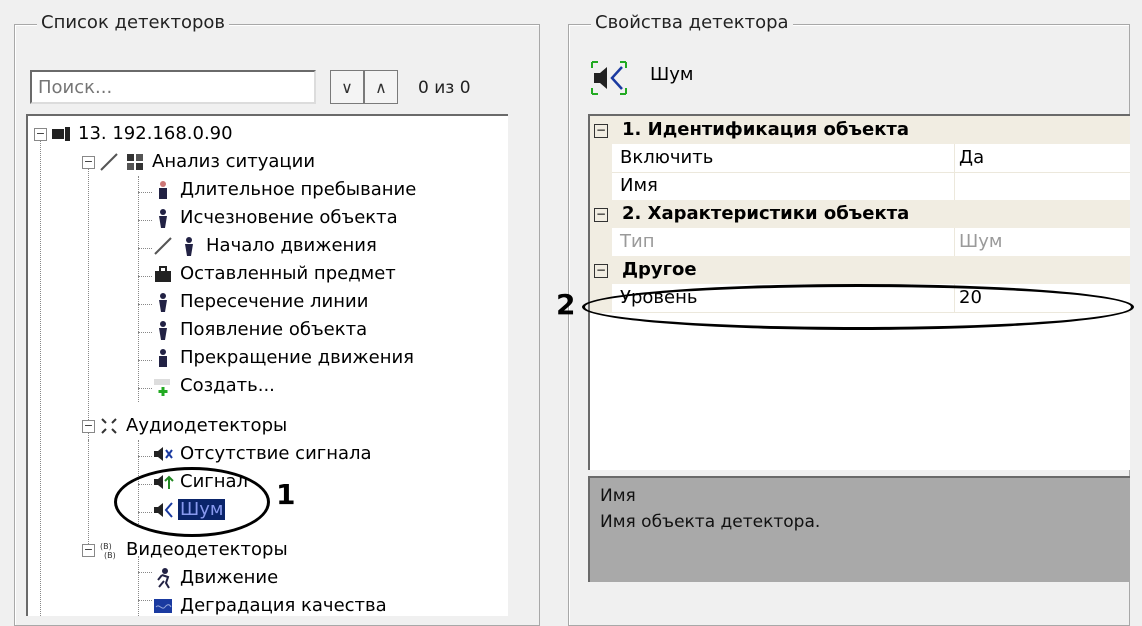 The width and height of the screenshot is (1142, 626). I want to click on tree-node-line-cross: Пересечение линии, so click(261, 302).